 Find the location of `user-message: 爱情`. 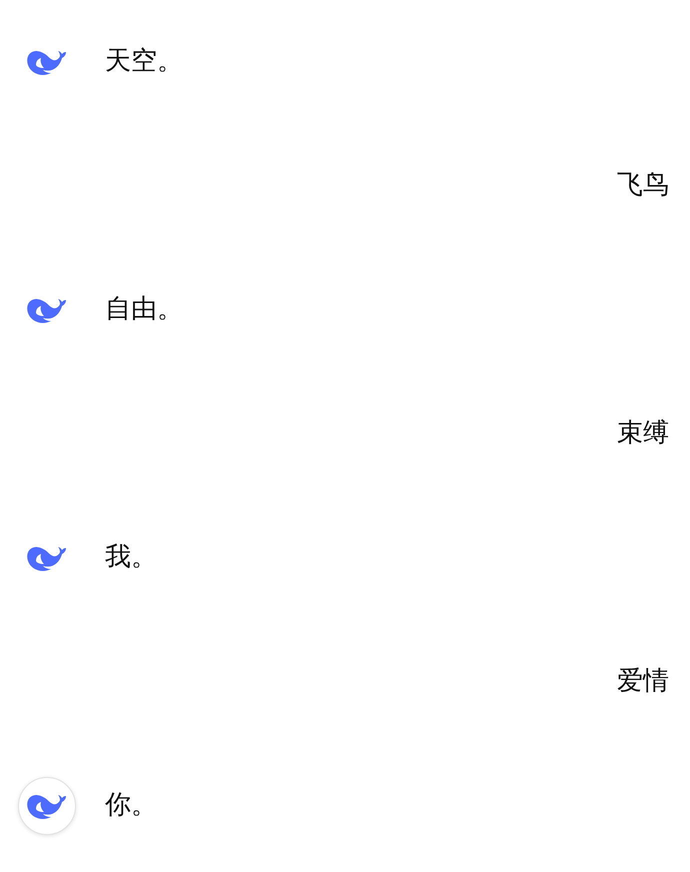

user-message: 爱情 is located at coordinates (643, 682).